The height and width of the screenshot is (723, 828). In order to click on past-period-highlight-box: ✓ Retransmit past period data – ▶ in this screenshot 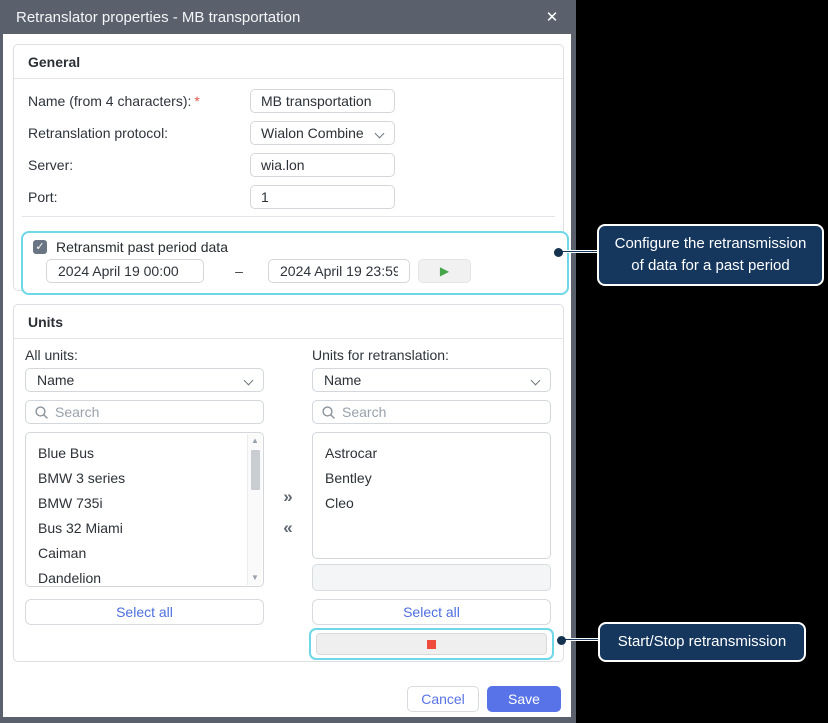, I will do `click(295, 263)`.